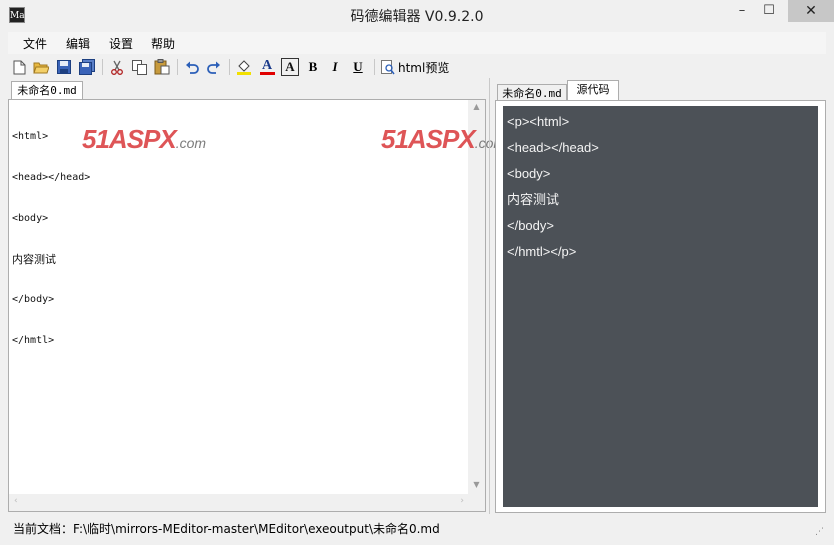 The height and width of the screenshot is (545, 834). Describe the element at coordinates (238, 502) in the screenshot. I see `editor-horizontal-scrollbar: ‹ ›` at that location.